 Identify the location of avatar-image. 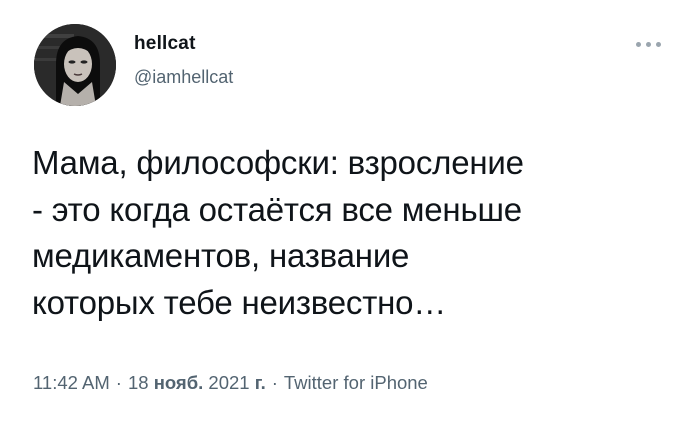
(75, 65).